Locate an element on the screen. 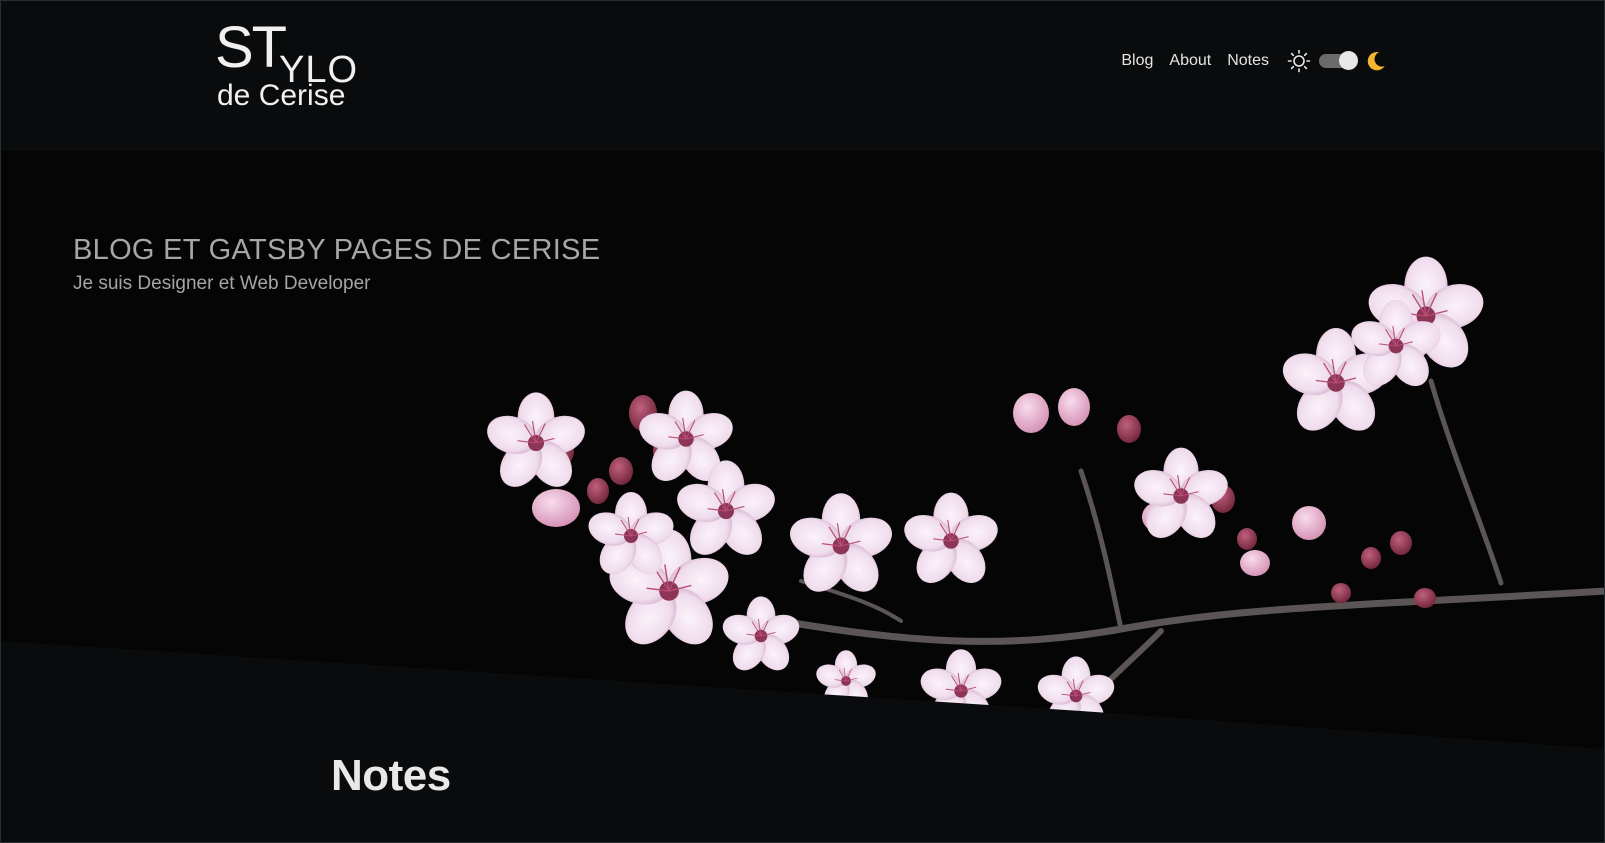  main-nav: Blog About Notes is located at coordinates (1254, 61).